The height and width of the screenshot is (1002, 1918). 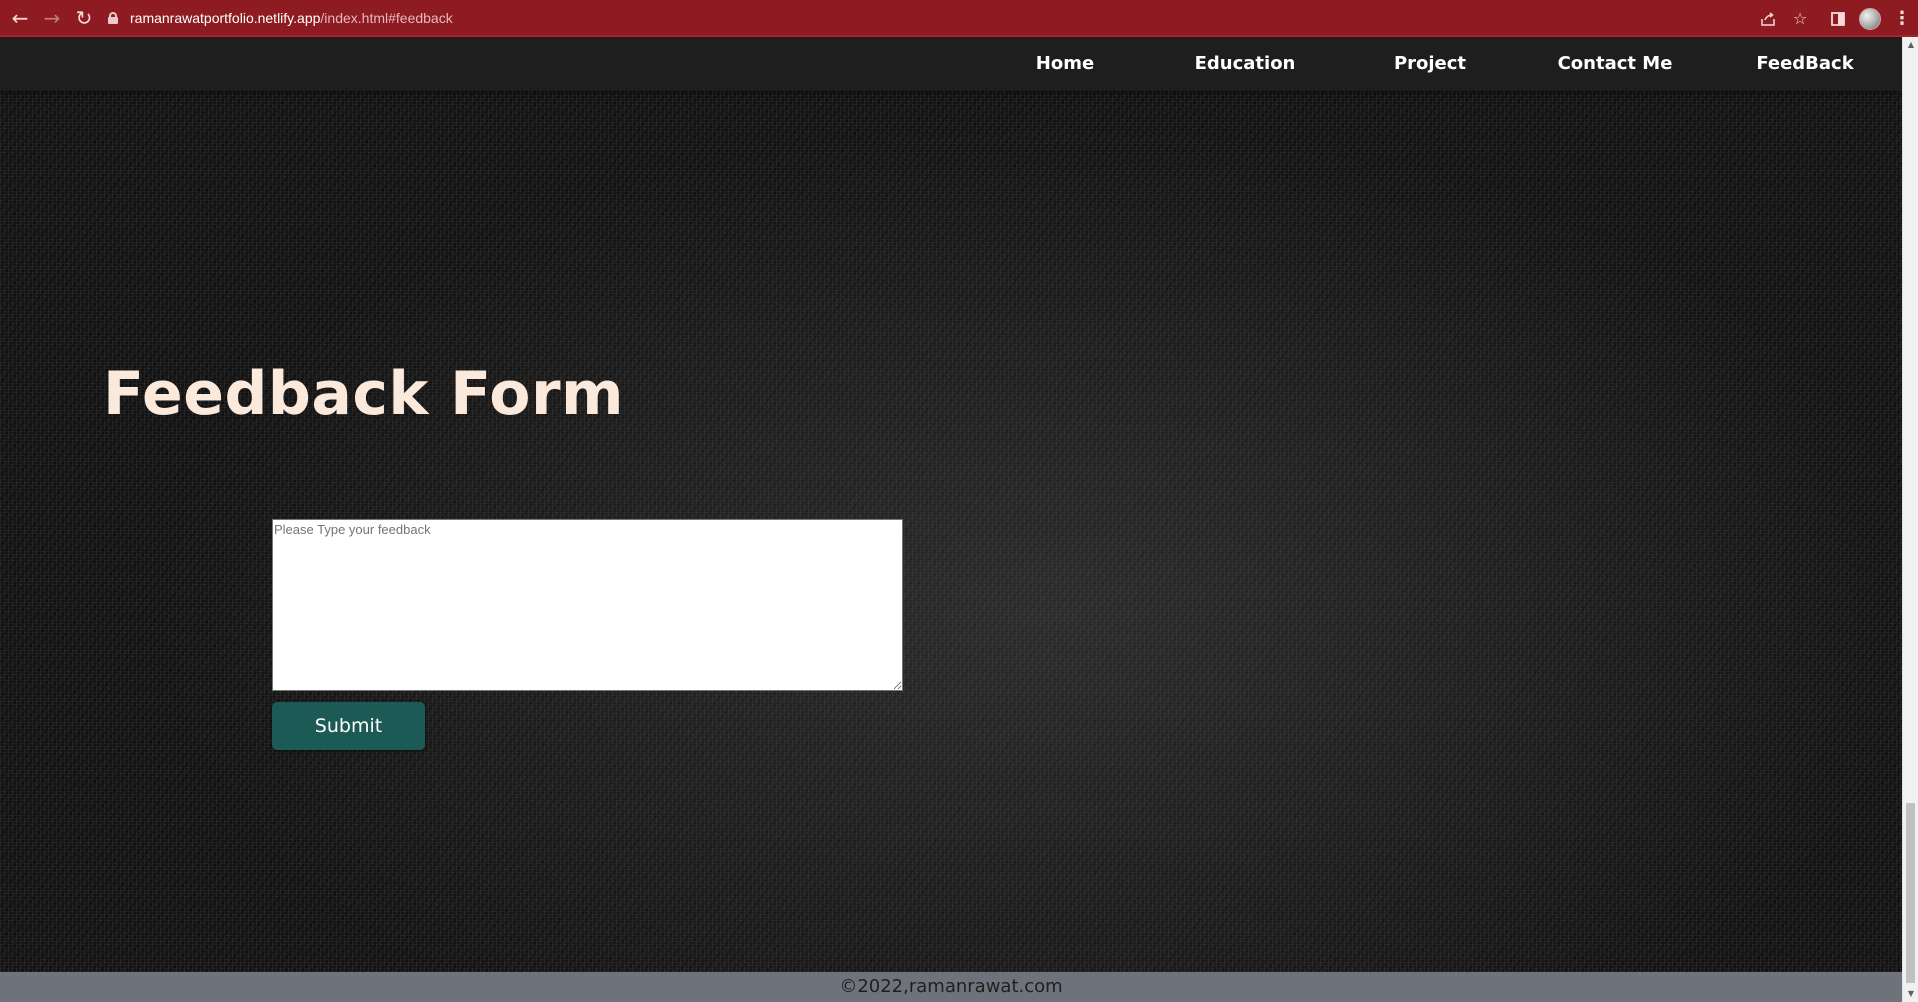 What do you see at coordinates (1065, 64) in the screenshot?
I see `nav-link-home: Home` at bounding box center [1065, 64].